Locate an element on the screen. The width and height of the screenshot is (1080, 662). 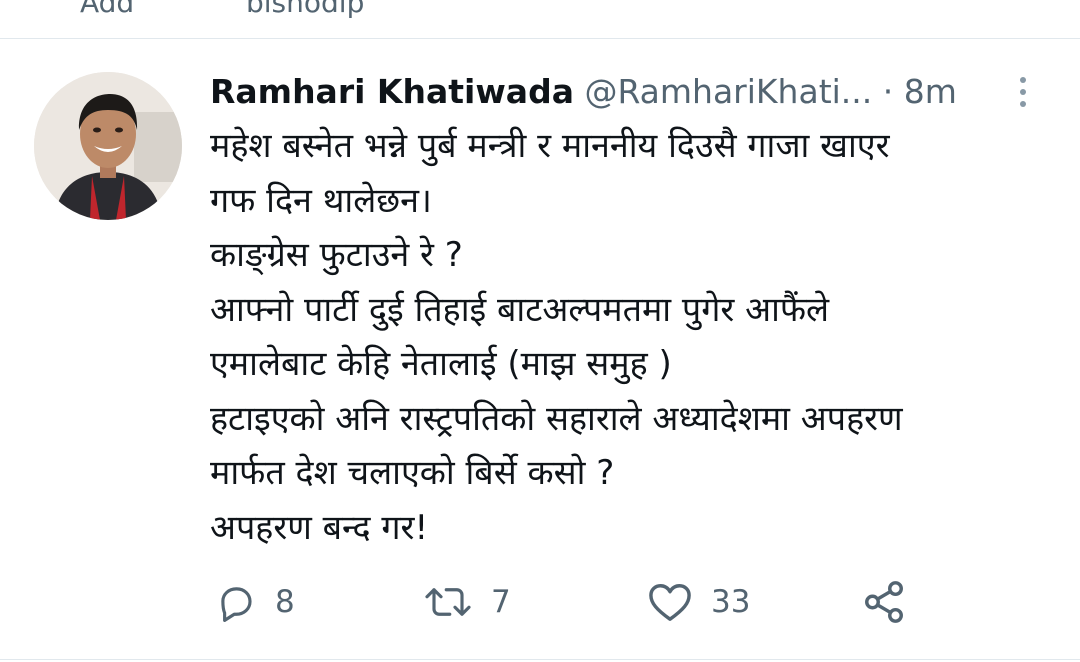
tweet-timestamp: 8m is located at coordinates (930, 91).